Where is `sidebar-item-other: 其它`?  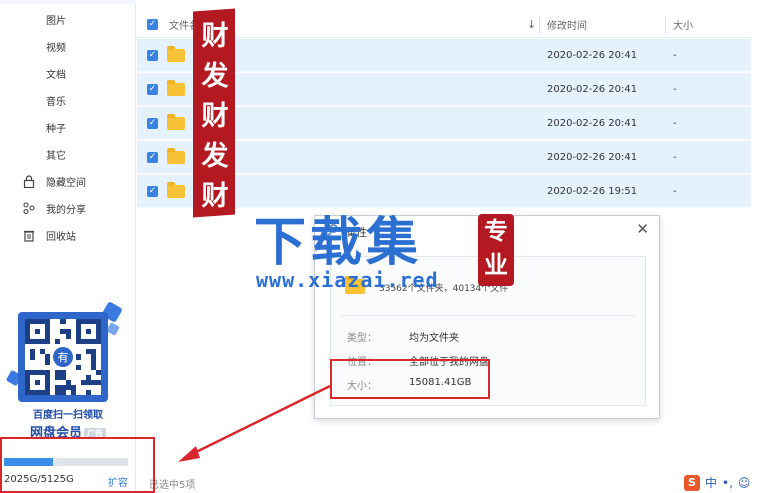
sidebar-item-other: 其它 is located at coordinates (68, 154).